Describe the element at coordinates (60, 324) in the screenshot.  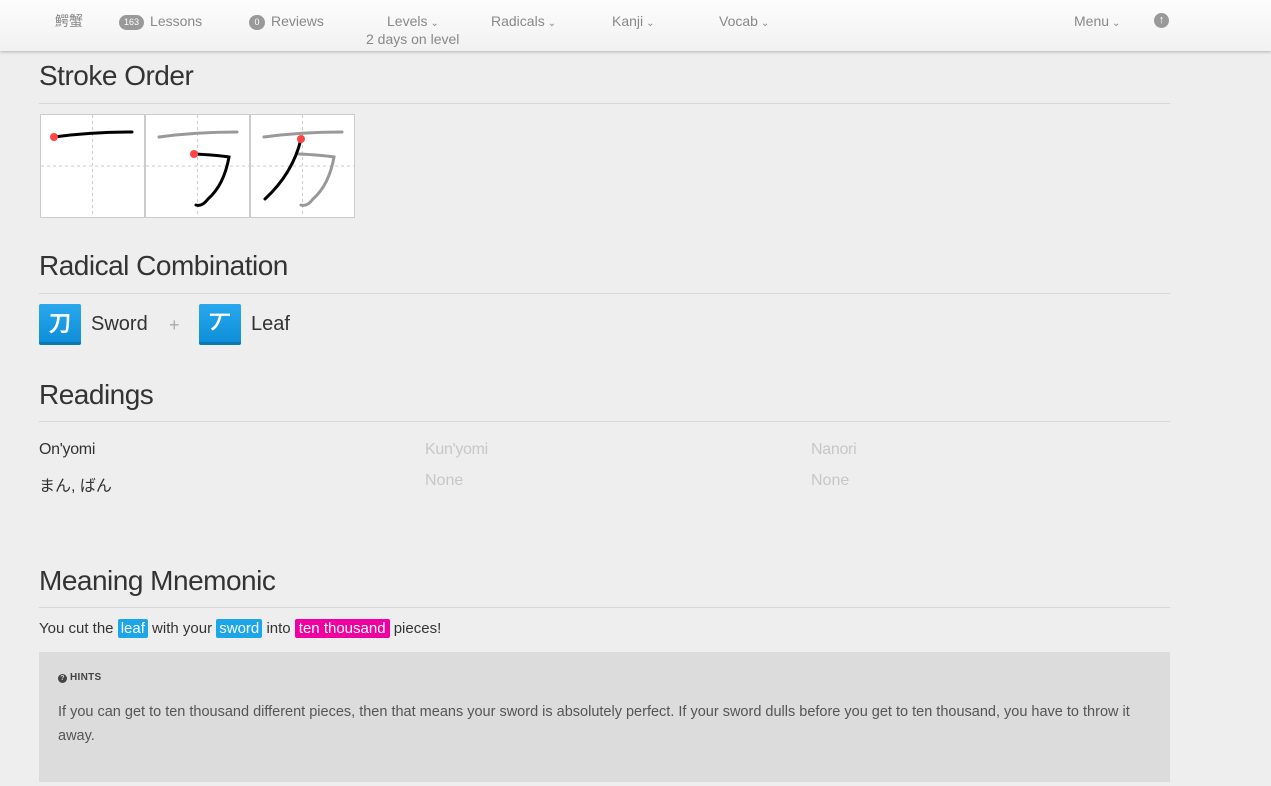
I see `radical-chip-sword: 刀` at that location.